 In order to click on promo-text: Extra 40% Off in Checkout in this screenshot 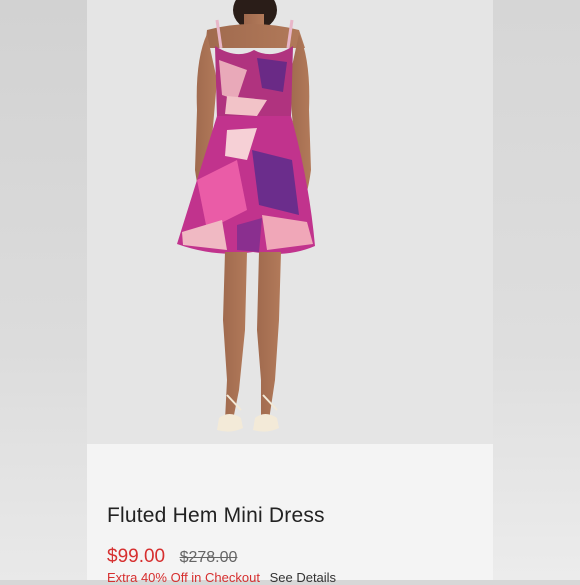, I will do `click(183, 577)`.